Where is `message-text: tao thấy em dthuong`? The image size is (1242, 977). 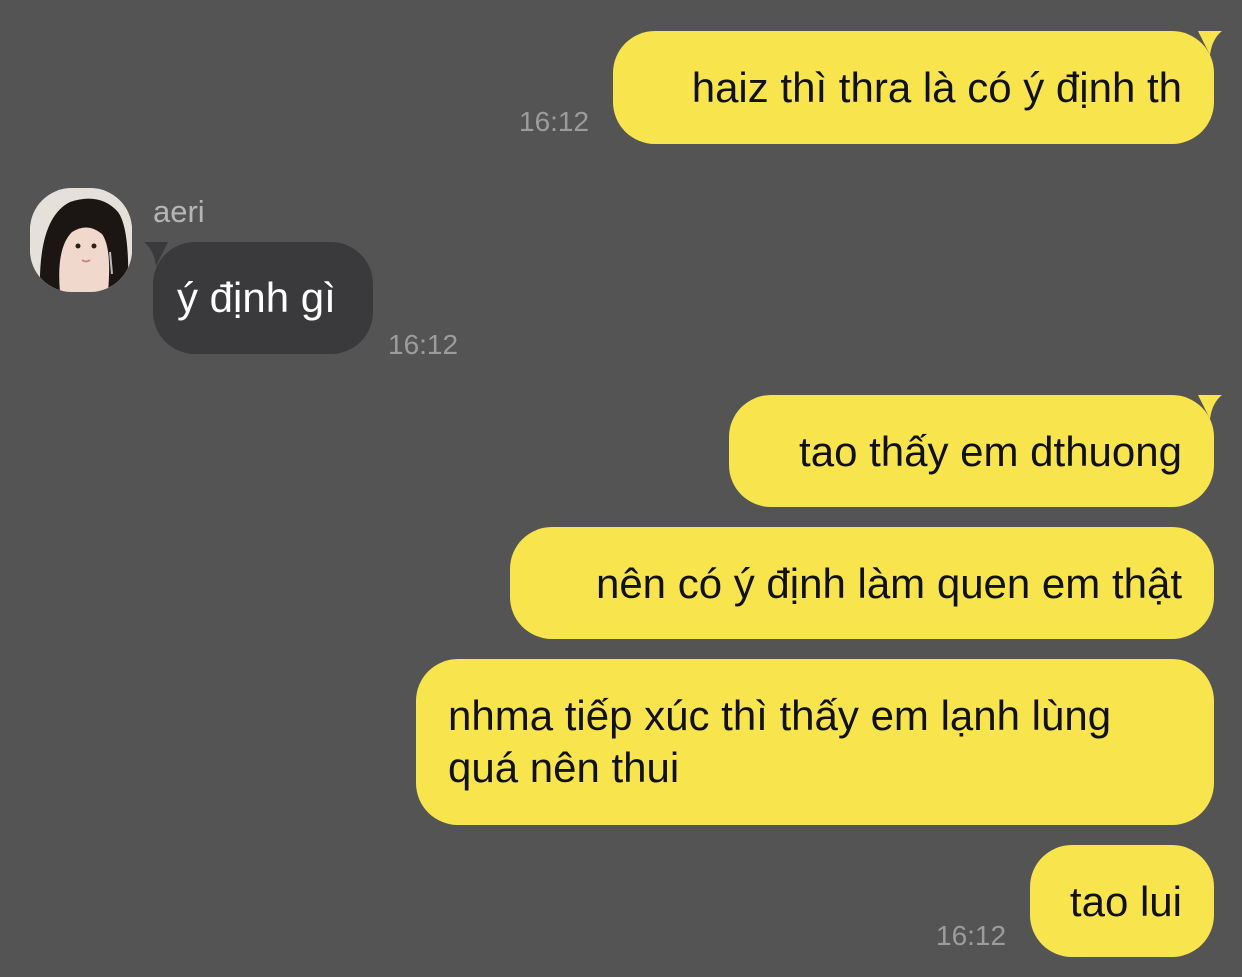
message-text: tao thấy em dthuong is located at coordinates (990, 451).